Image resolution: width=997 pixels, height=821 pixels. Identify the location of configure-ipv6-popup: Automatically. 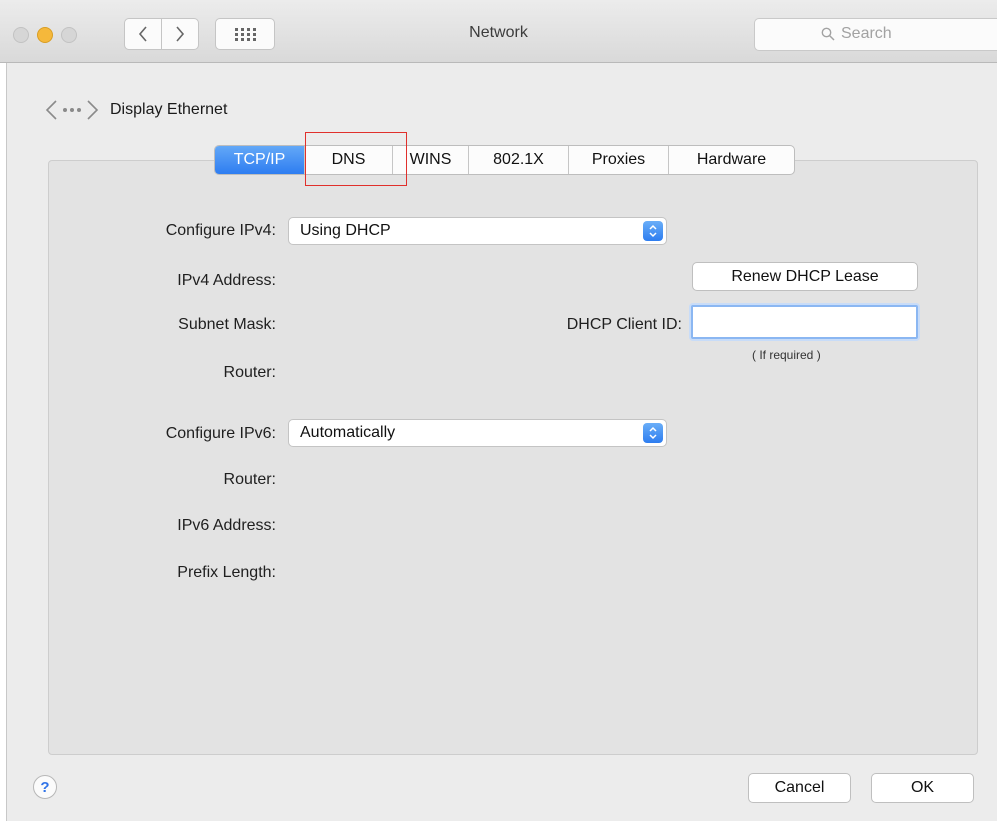
(477, 433).